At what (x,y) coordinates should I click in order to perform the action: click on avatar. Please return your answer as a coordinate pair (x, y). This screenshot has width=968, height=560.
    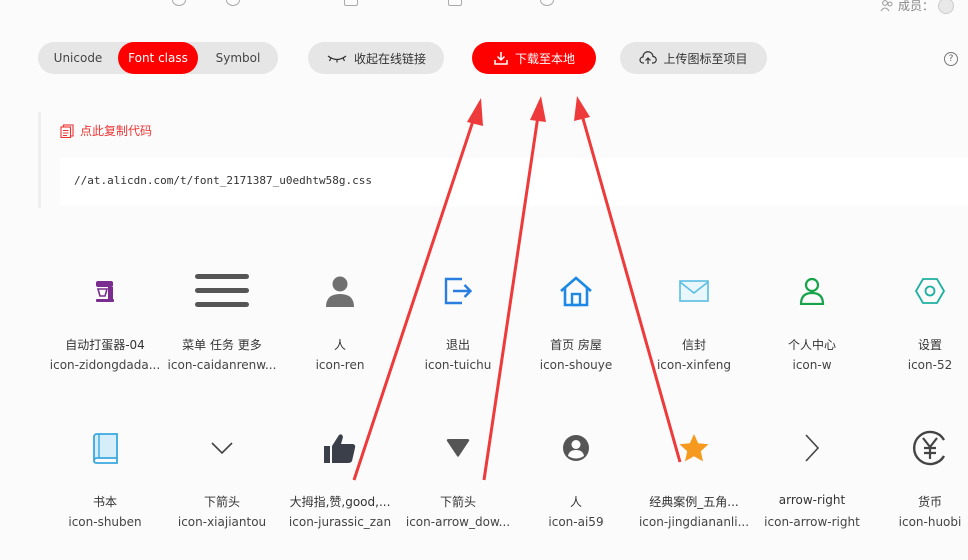
    Looking at the image, I should click on (946, 7).